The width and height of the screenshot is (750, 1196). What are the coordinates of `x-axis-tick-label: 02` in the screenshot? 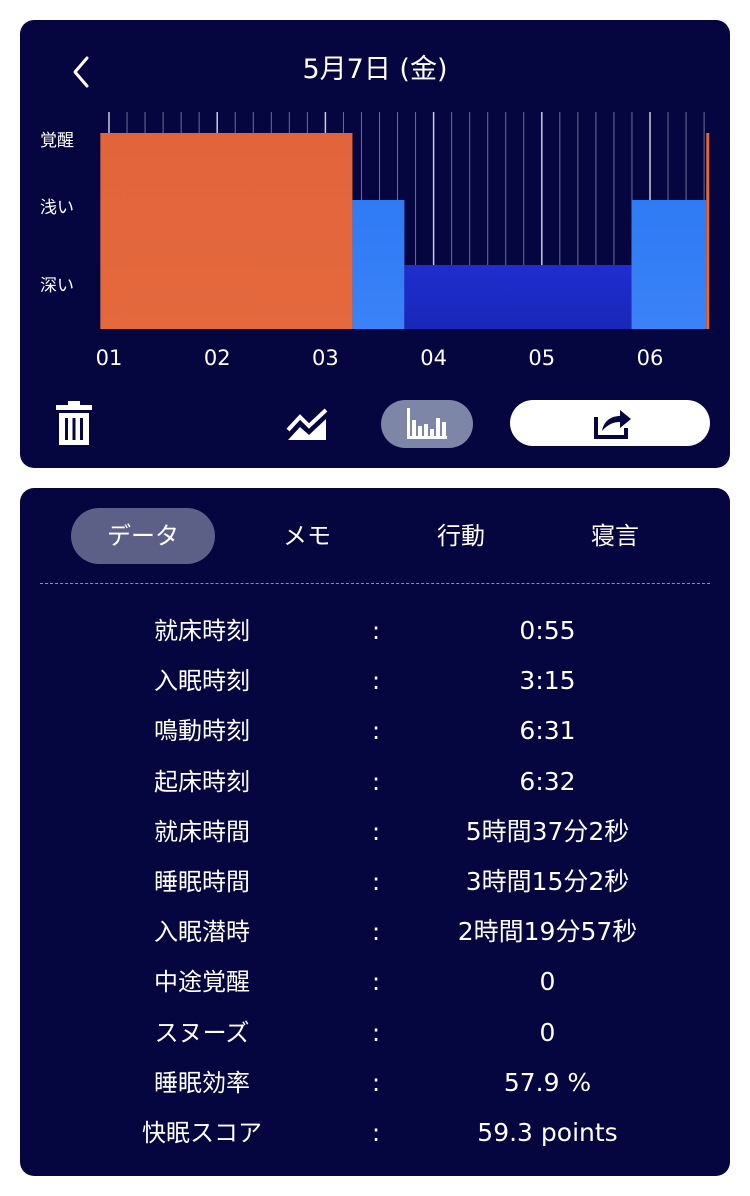 It's located at (217, 358).